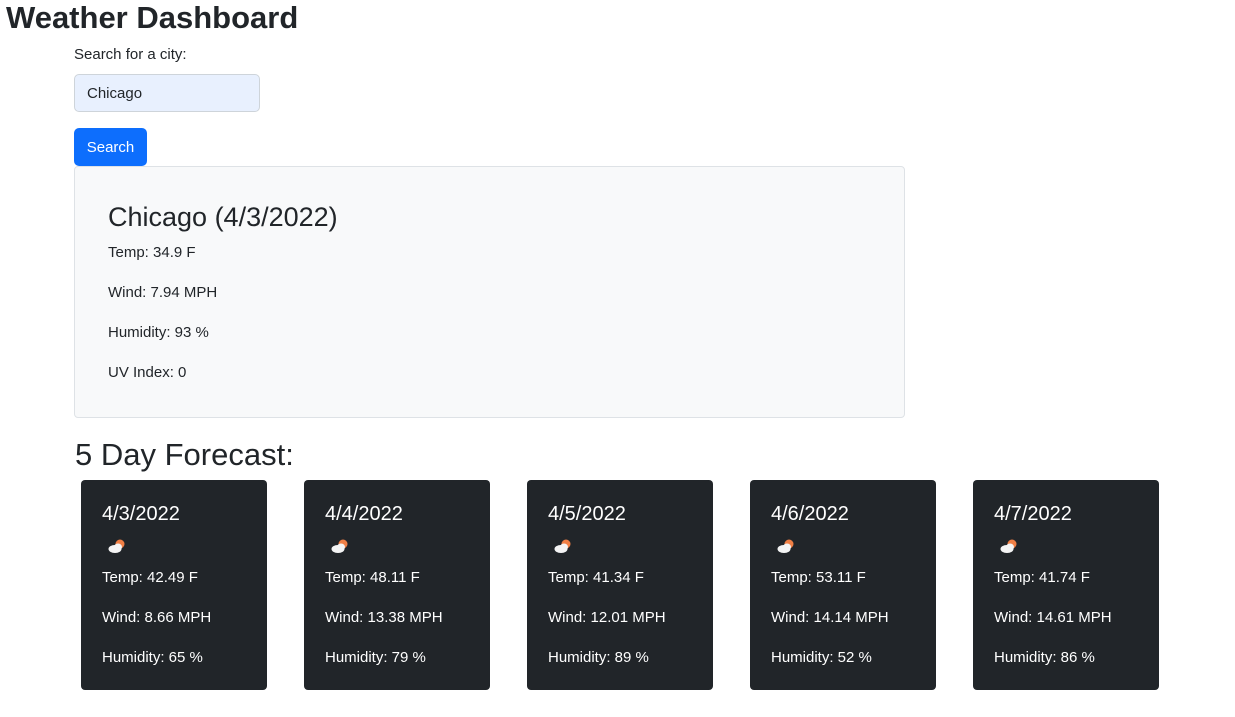  Describe the element at coordinates (158, 332) in the screenshot. I see `current-humidity: Humidity: 93 %` at that location.